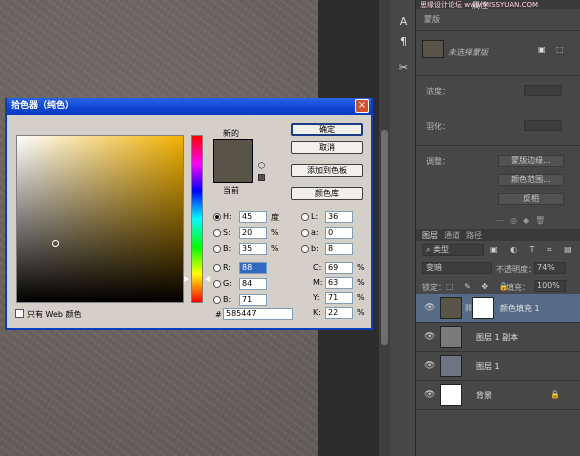 This screenshot has height=456, width=580. Describe the element at coordinates (327, 193) in the screenshot. I see `color-libraries-button: 颜色库` at that location.